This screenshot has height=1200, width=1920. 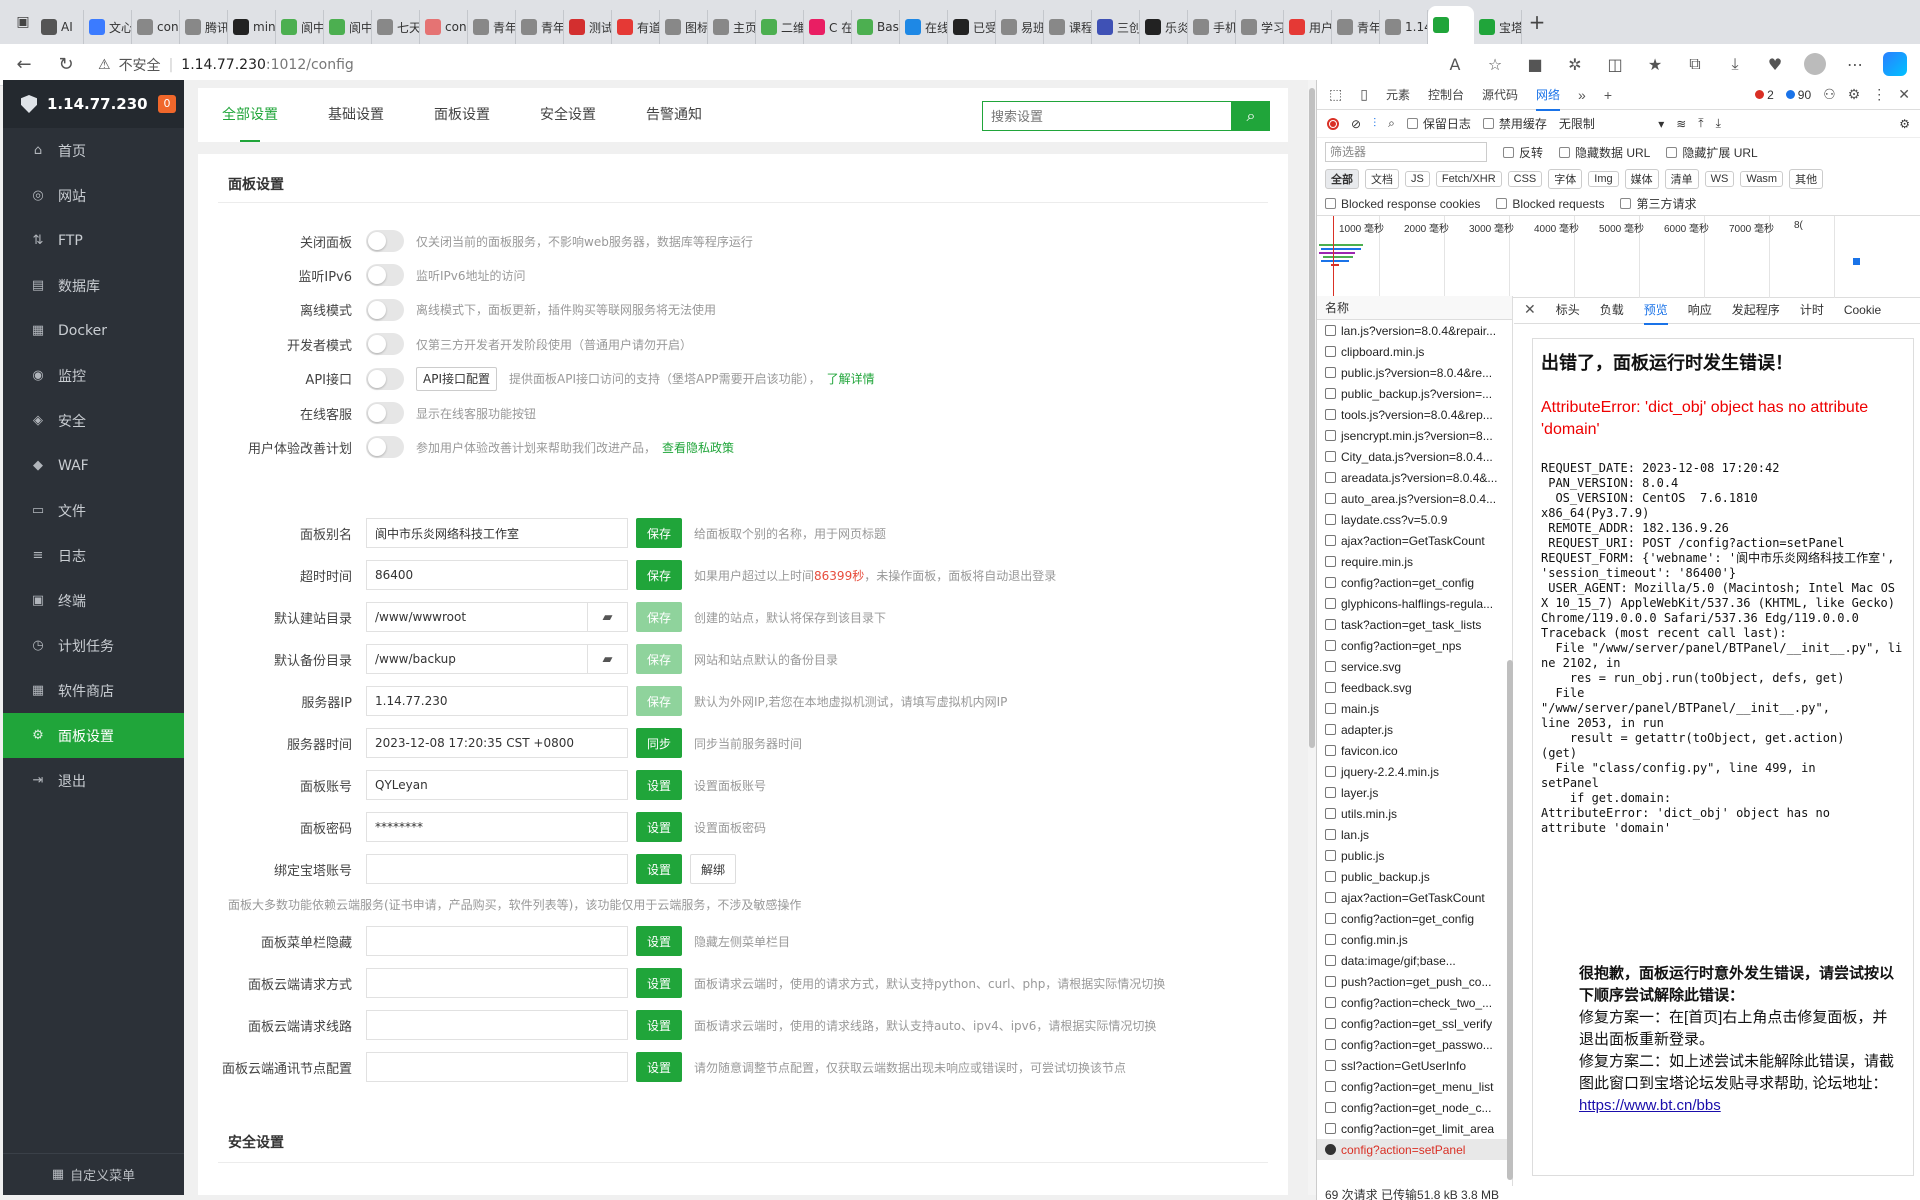 What do you see at coordinates (462, 115) in the screenshot?
I see `tab-panel-settings: 面板设置` at bounding box center [462, 115].